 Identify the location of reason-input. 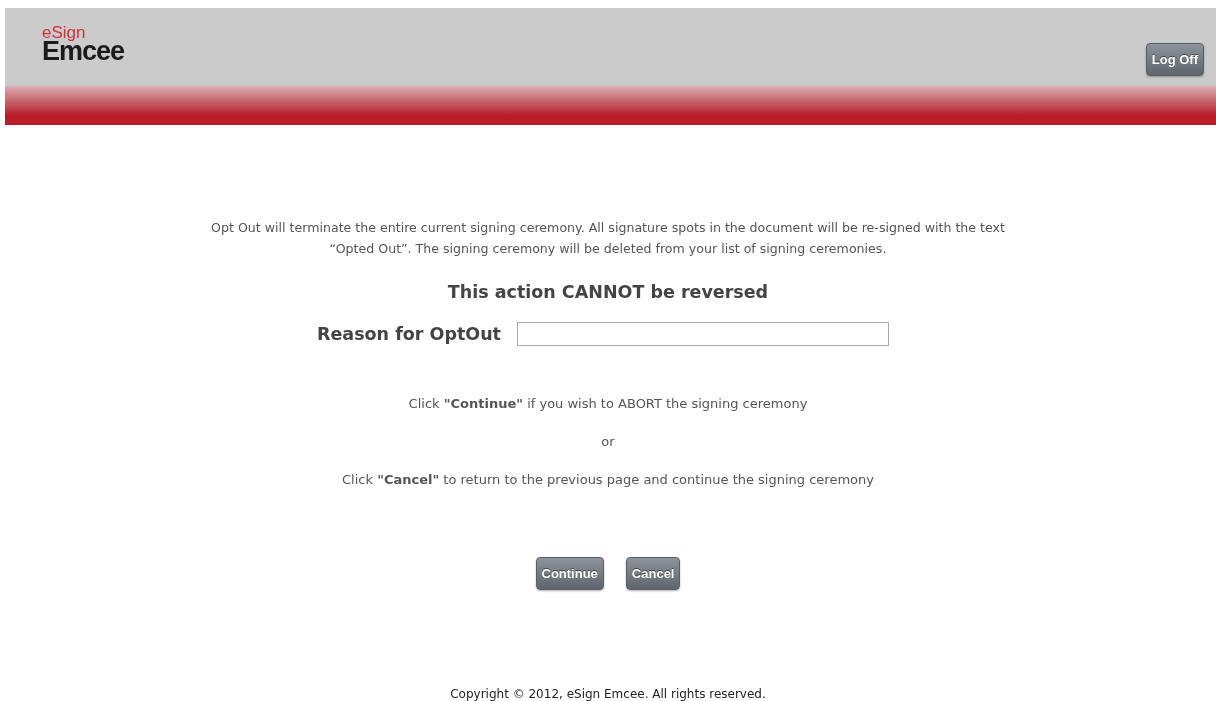
(703, 334).